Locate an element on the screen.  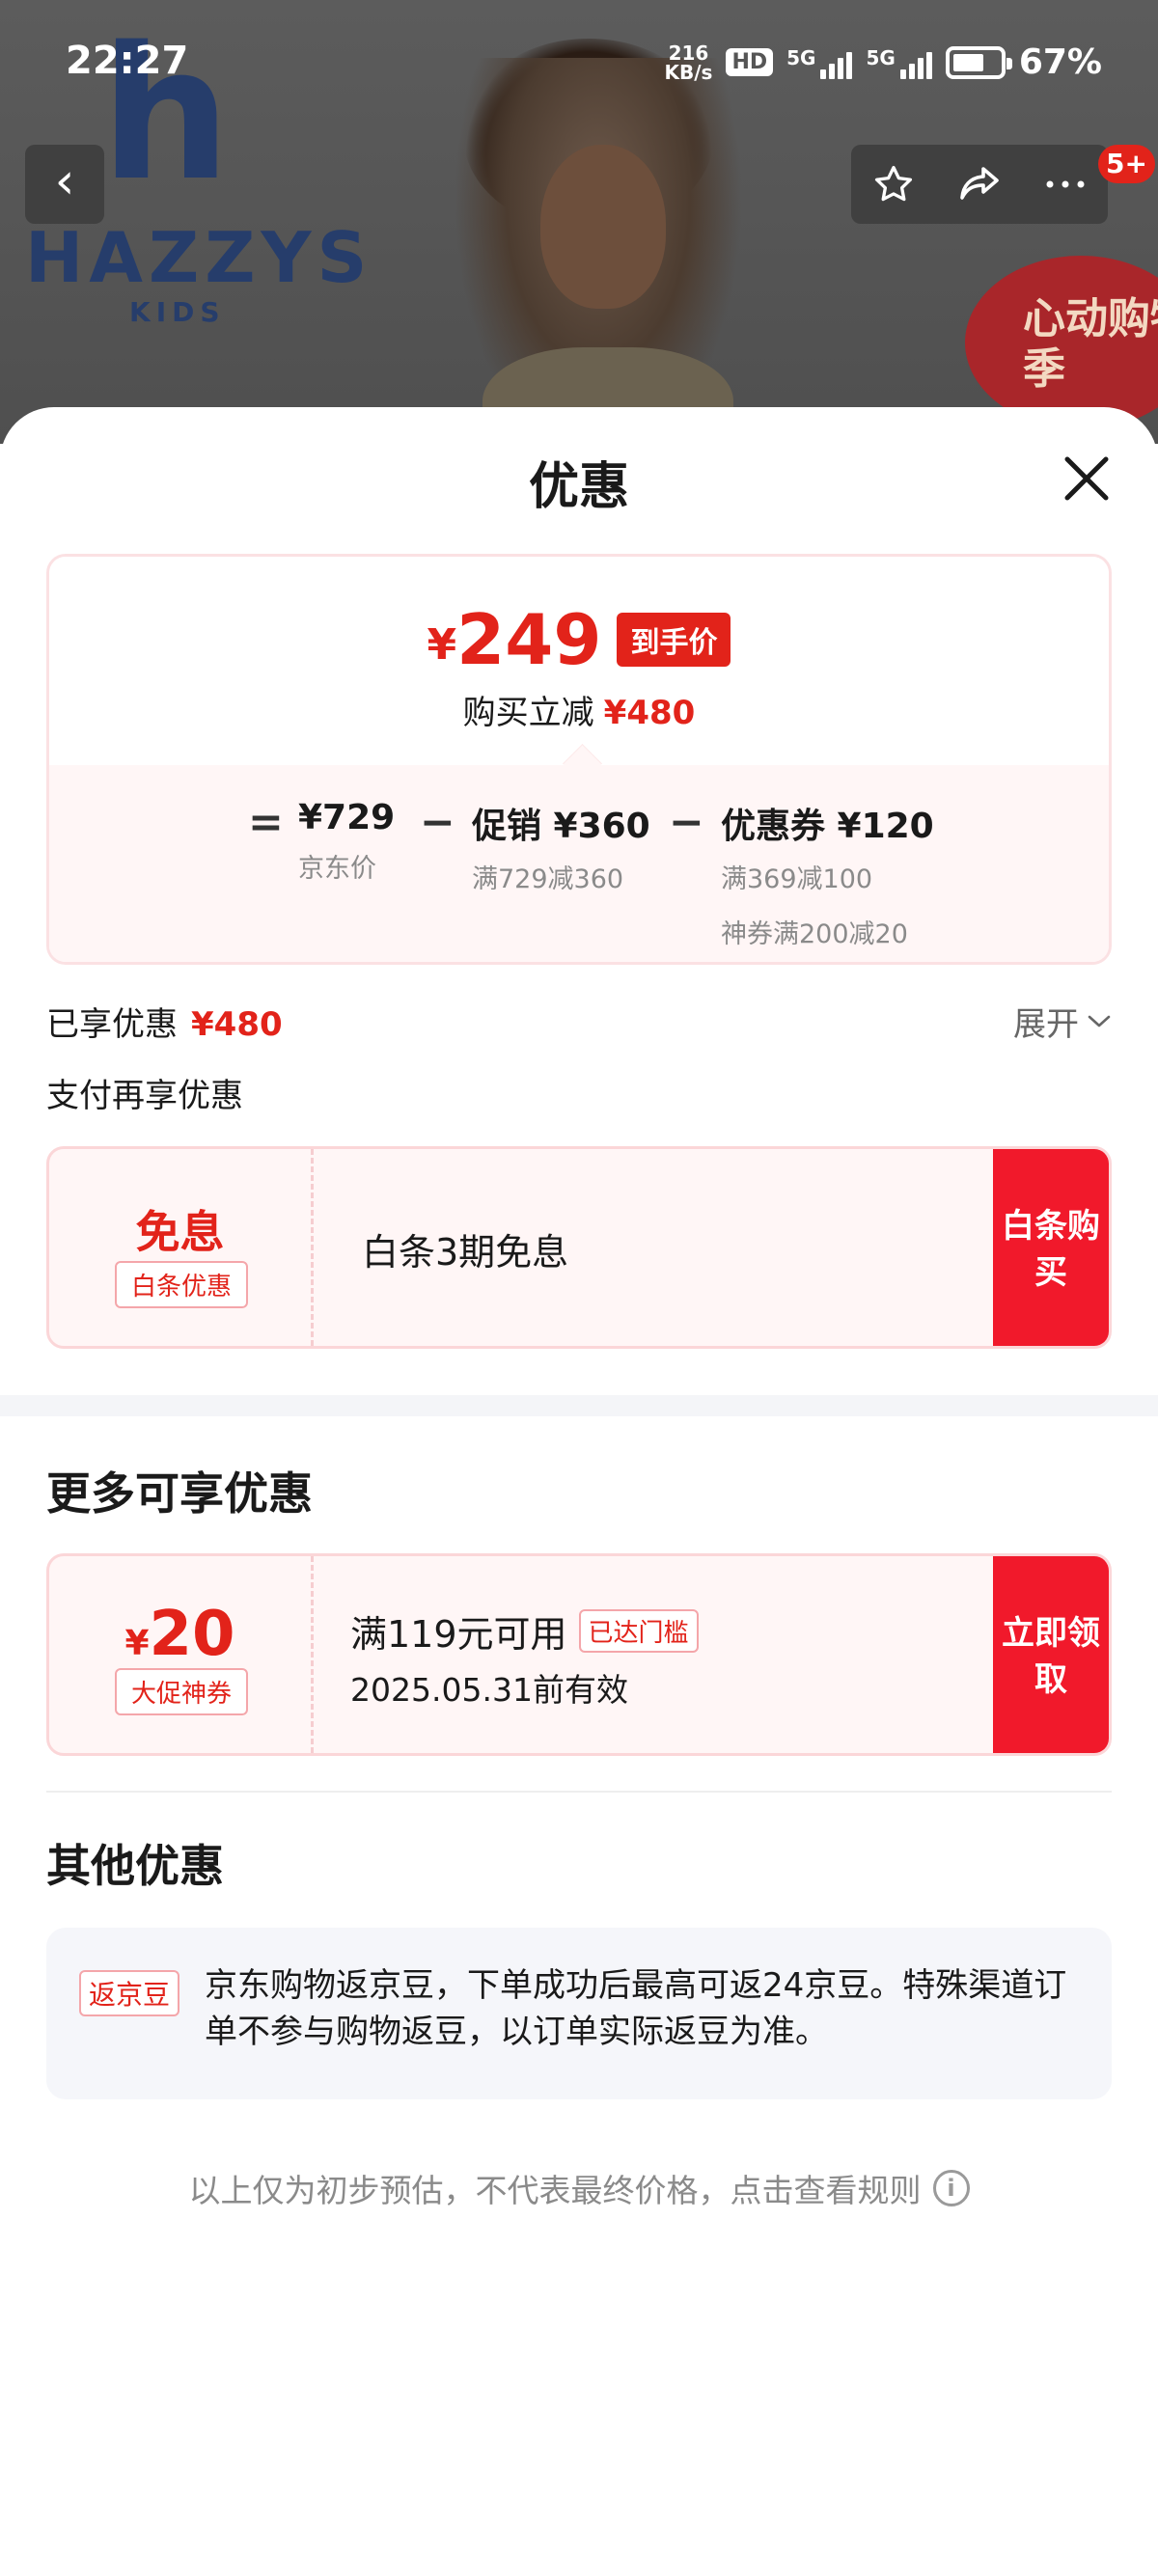
network-speed: 216 KB/s is located at coordinates (689, 63).